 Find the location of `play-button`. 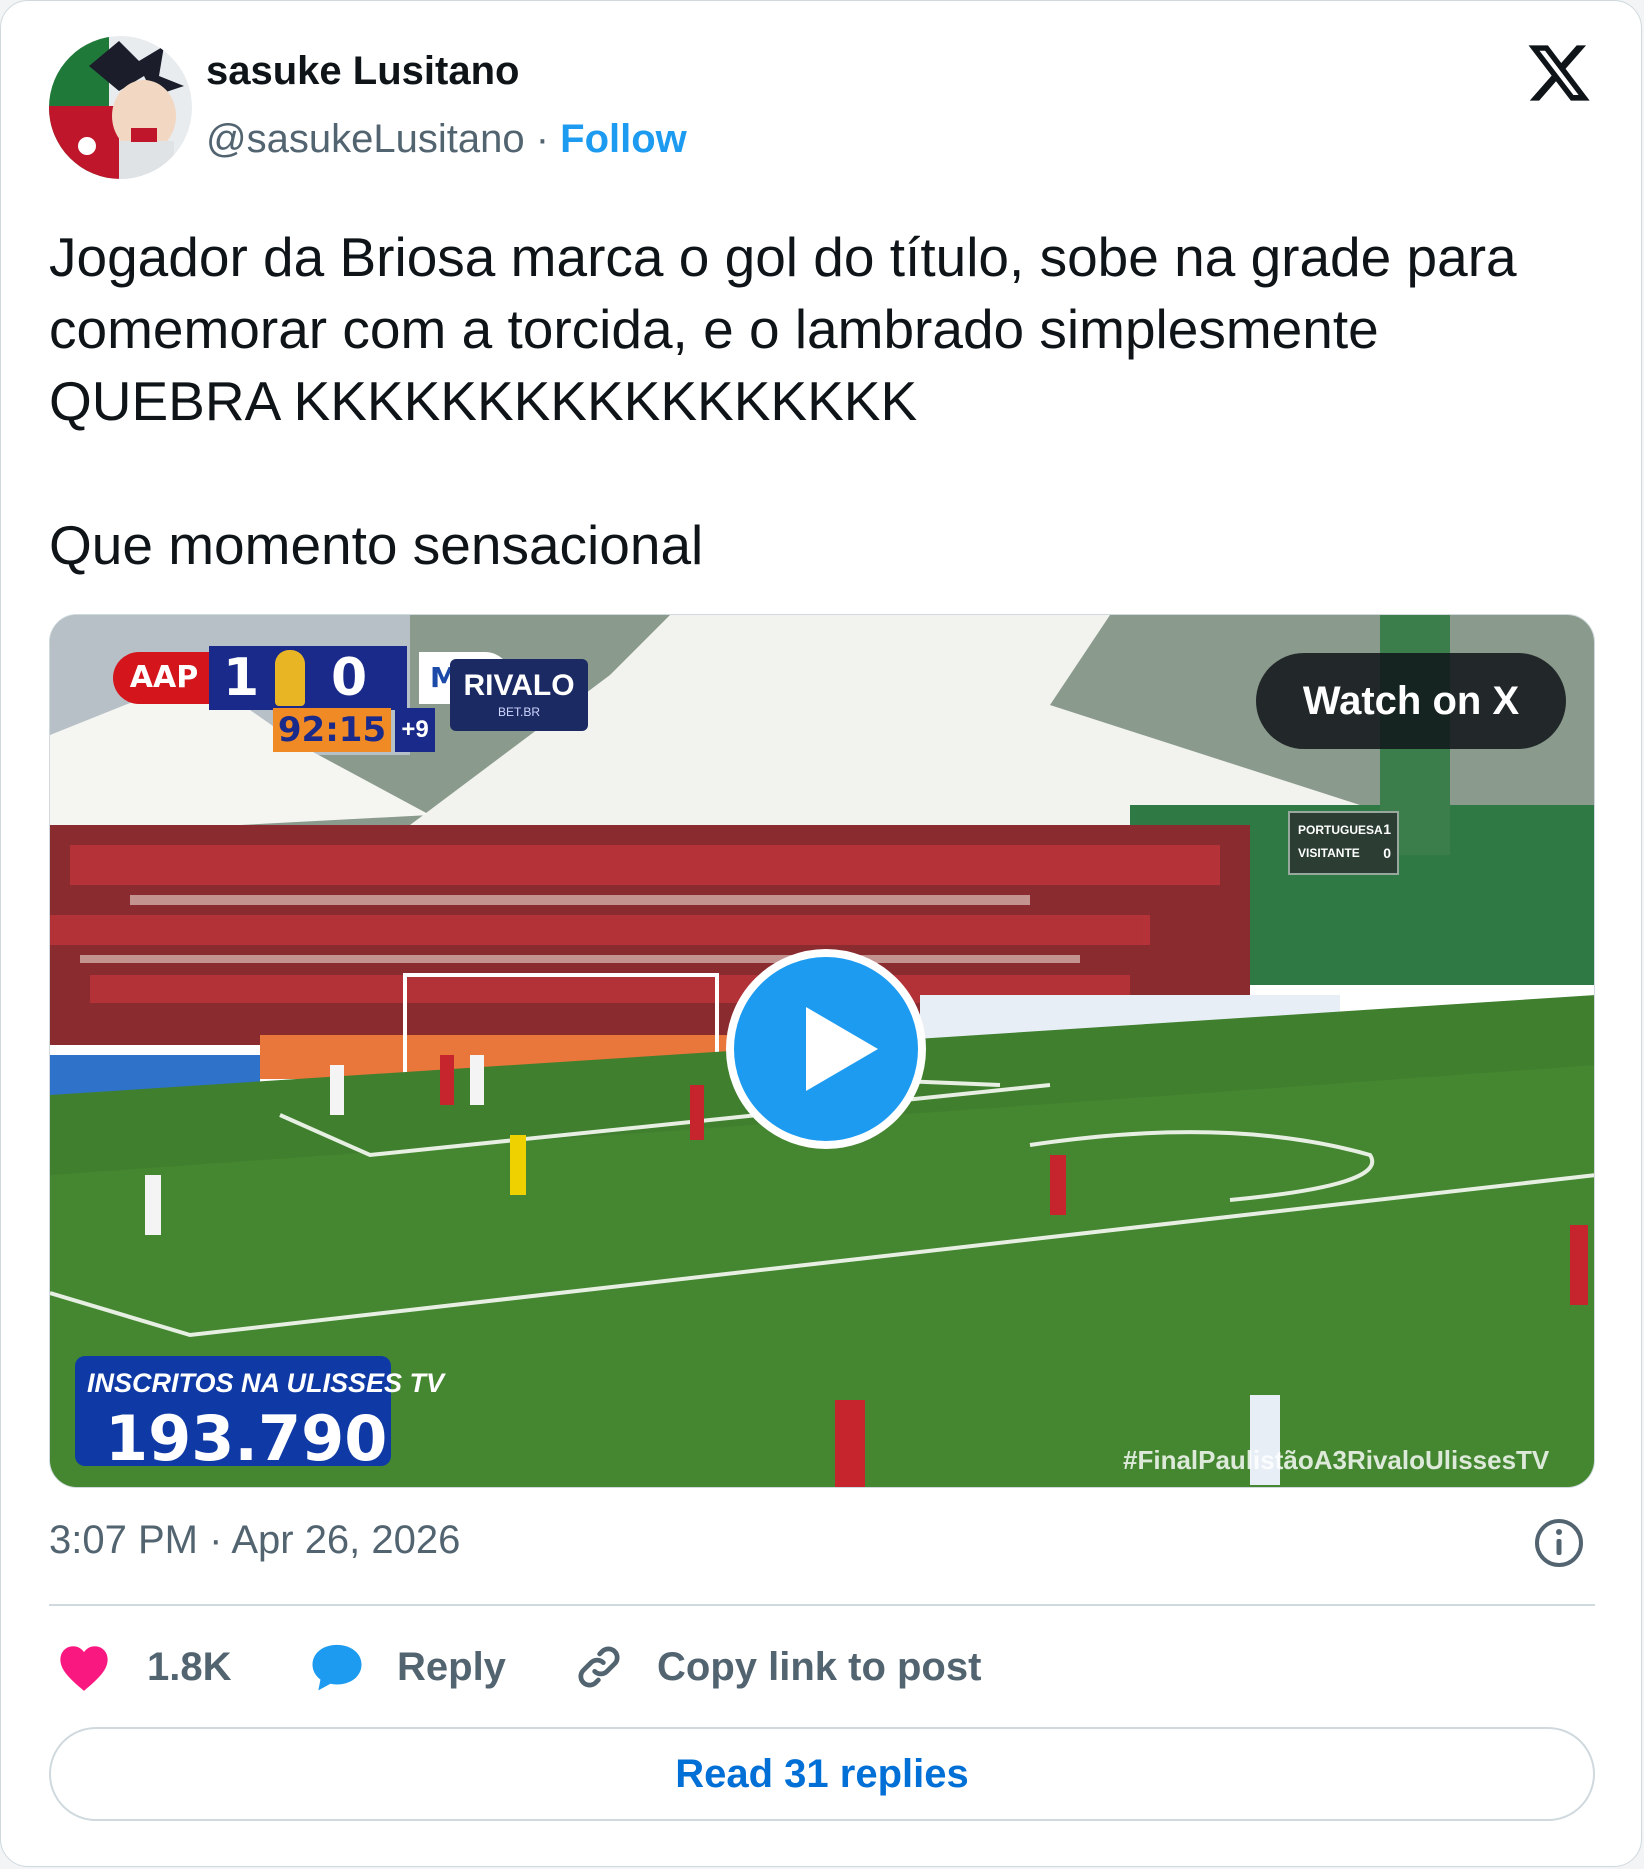

play-button is located at coordinates (826, 1049).